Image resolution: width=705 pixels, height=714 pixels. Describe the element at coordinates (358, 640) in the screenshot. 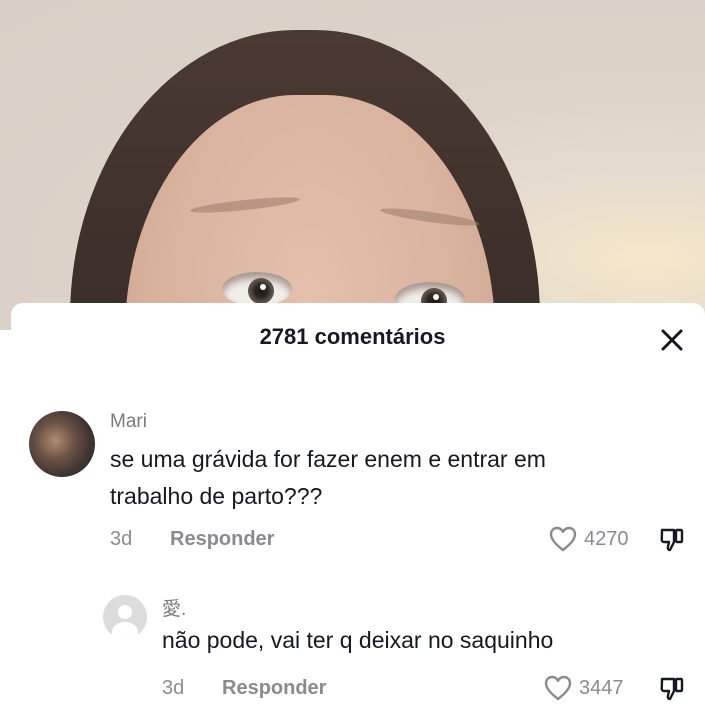

I see `reply-text: não pode, vai ter q deixar no saquinho` at that location.